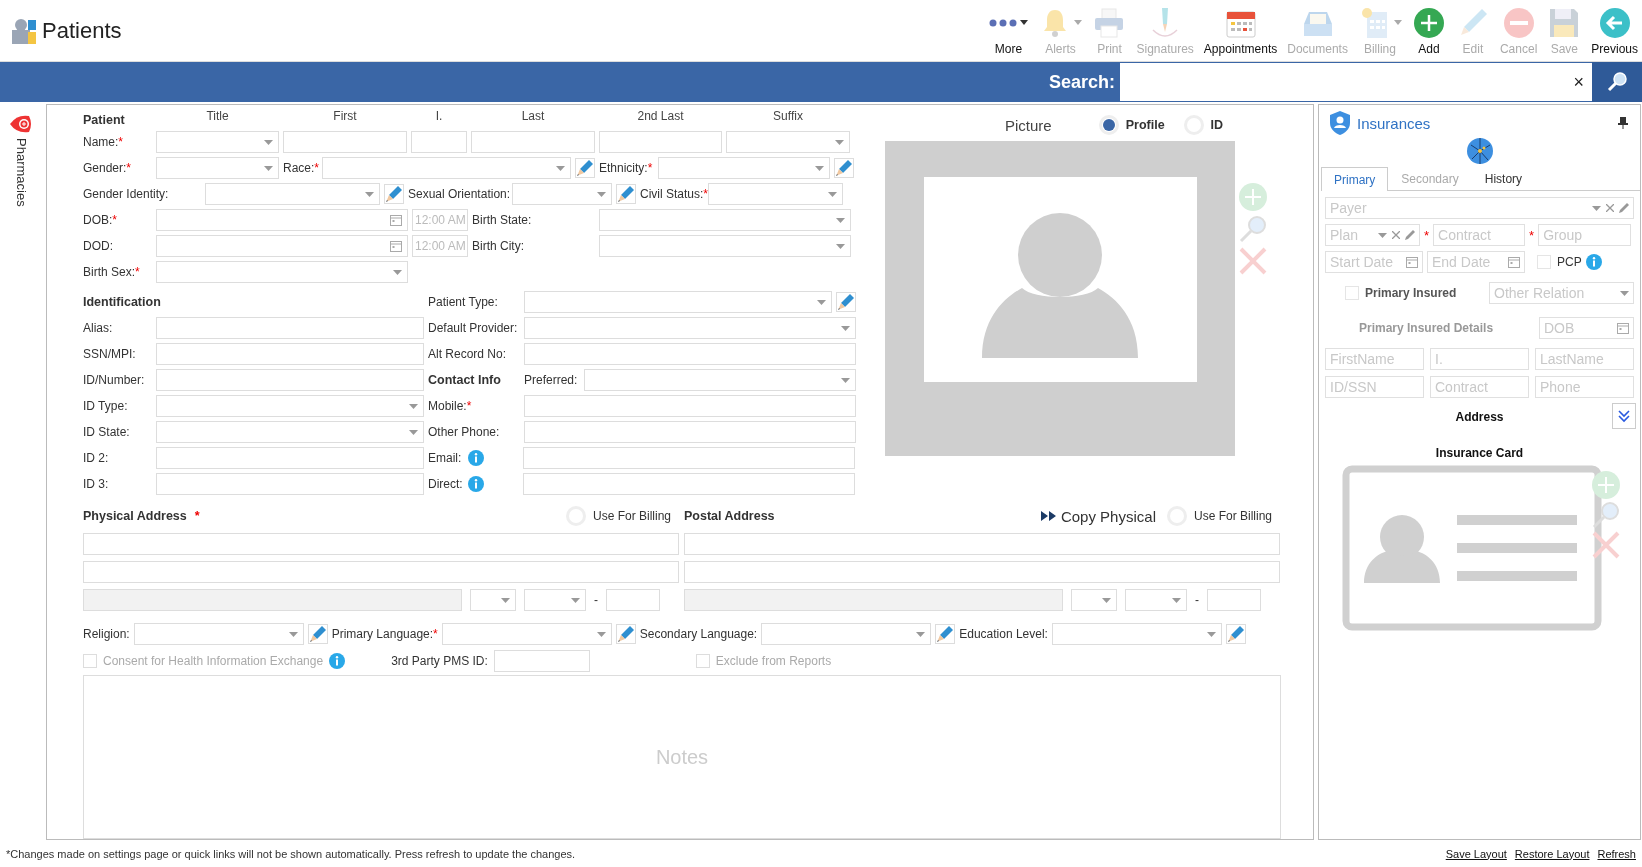 This screenshot has height=867, width=1642. Describe the element at coordinates (1240, 30) in the screenshot. I see `toolbar-button: Appointments` at that location.